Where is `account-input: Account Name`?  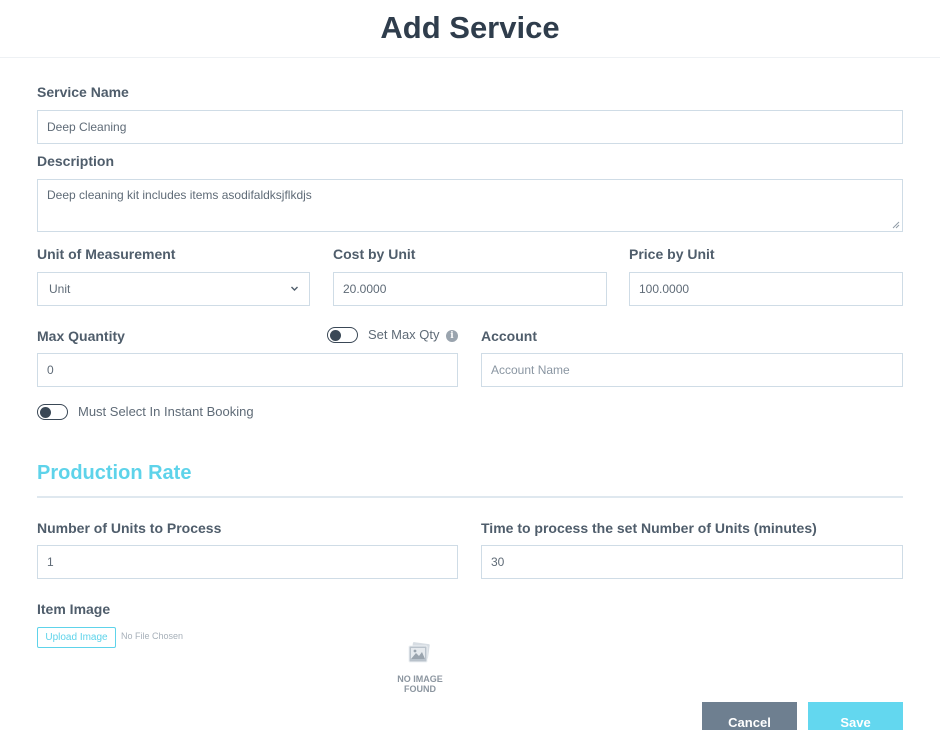
account-input: Account Name is located at coordinates (692, 370).